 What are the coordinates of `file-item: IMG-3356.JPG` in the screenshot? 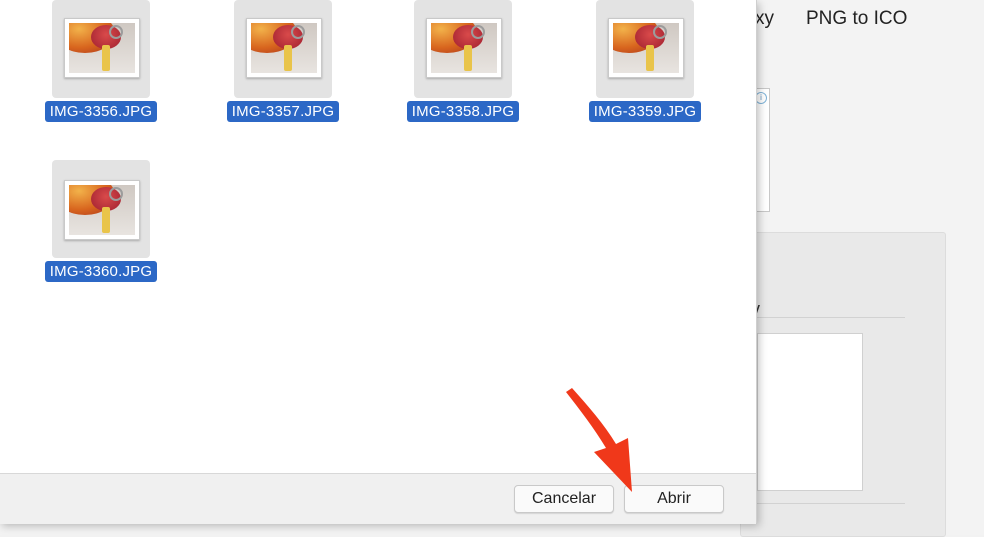 It's located at (101, 61).